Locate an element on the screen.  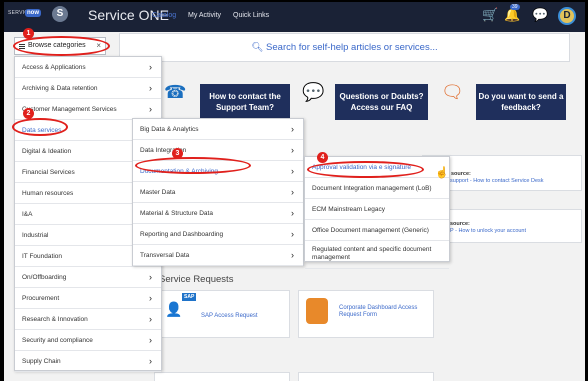
documentation-item-label: ECM Mainstream Legacy is located at coordinates (348, 209).